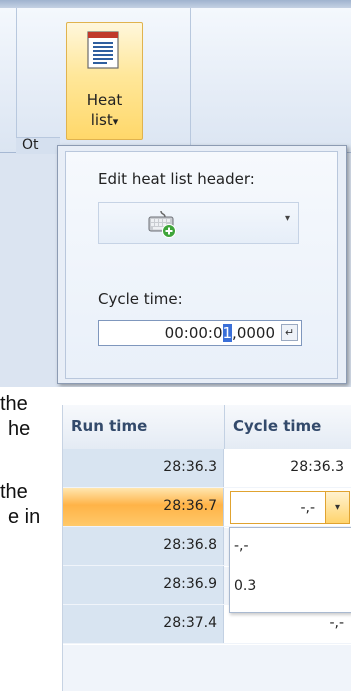 This screenshot has height=691, width=351. Describe the element at coordinates (176, 179) in the screenshot. I see `edit-header-label: Edit heat list header:` at that location.